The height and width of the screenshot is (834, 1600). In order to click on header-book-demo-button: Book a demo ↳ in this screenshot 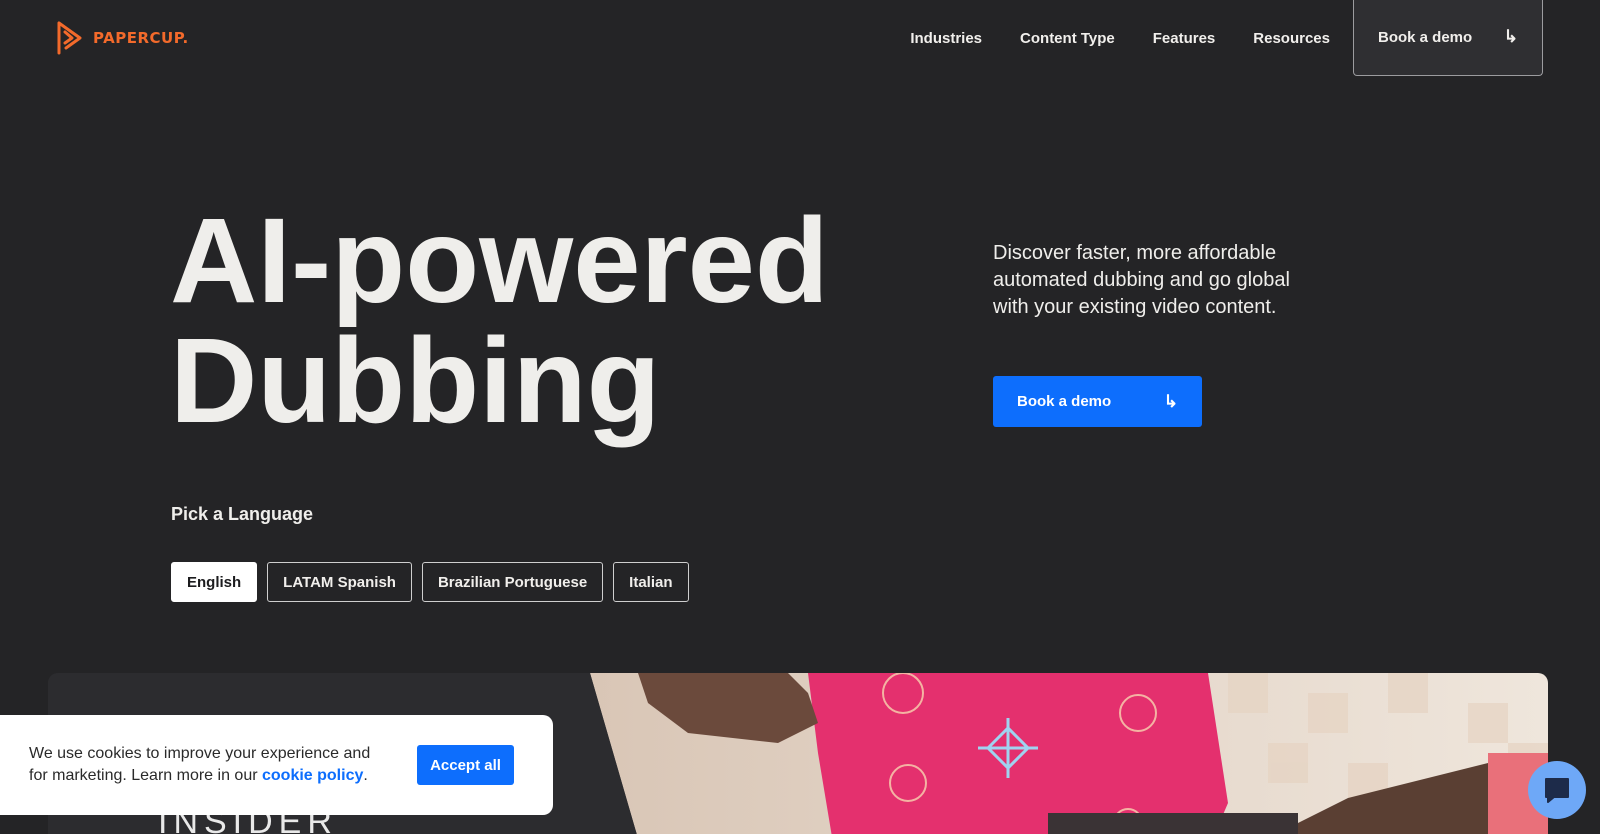, I will do `click(1448, 38)`.